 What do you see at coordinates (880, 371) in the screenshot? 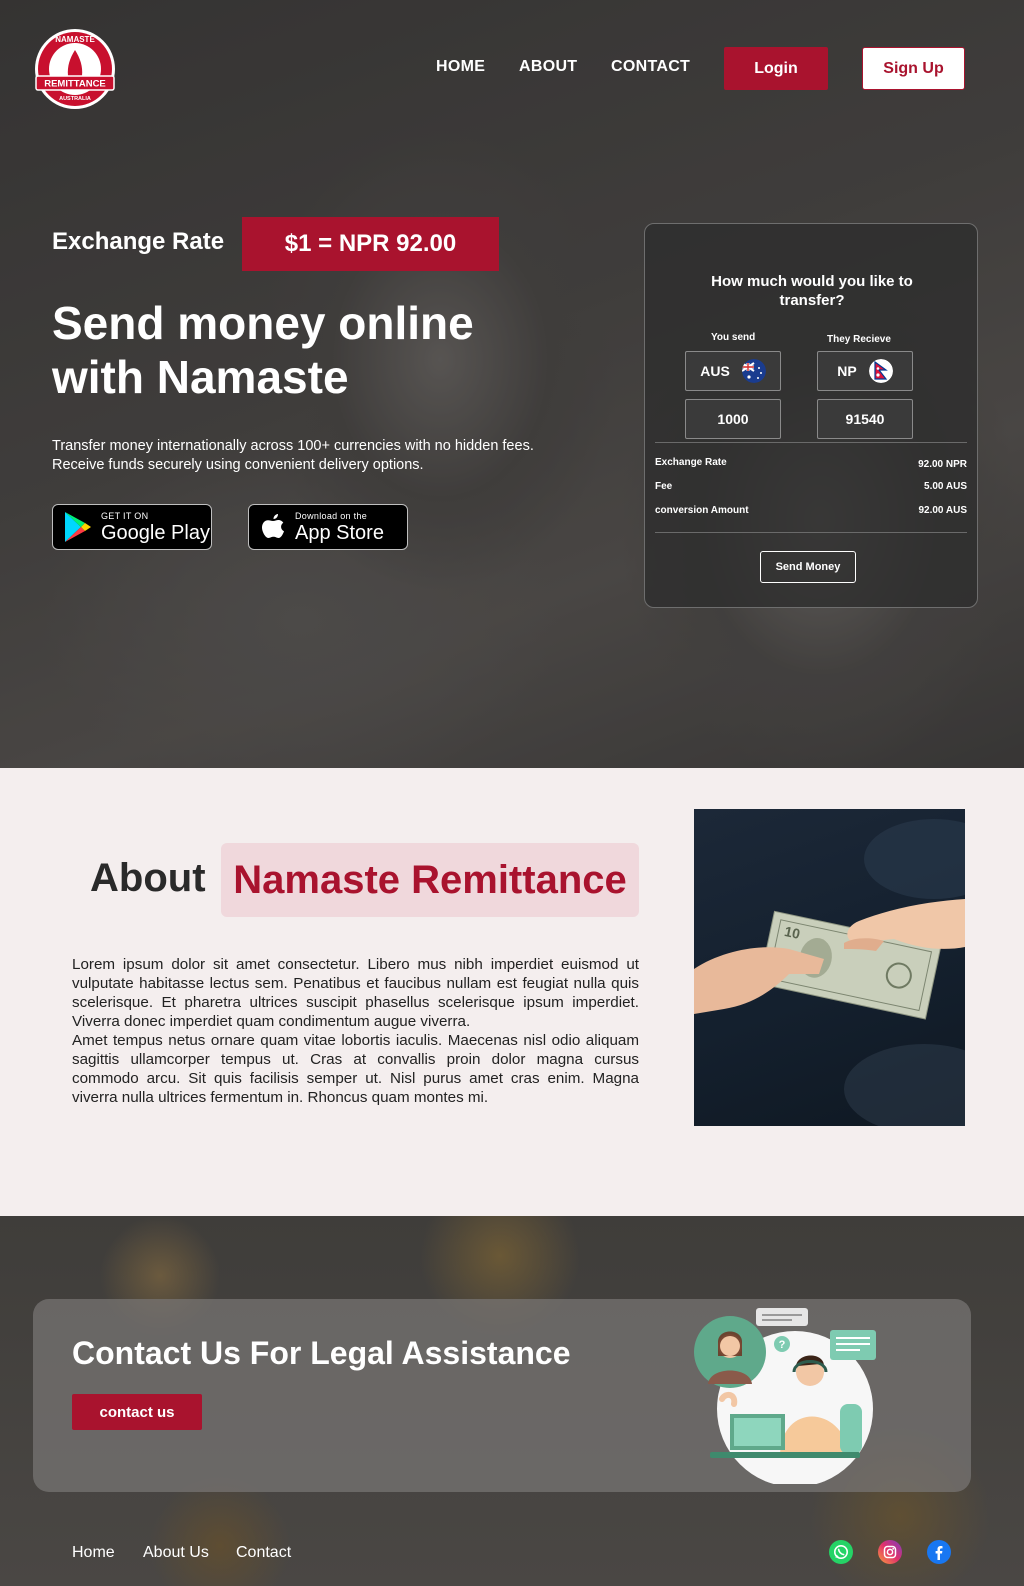
I see `nepal-flag-icon` at bounding box center [880, 371].